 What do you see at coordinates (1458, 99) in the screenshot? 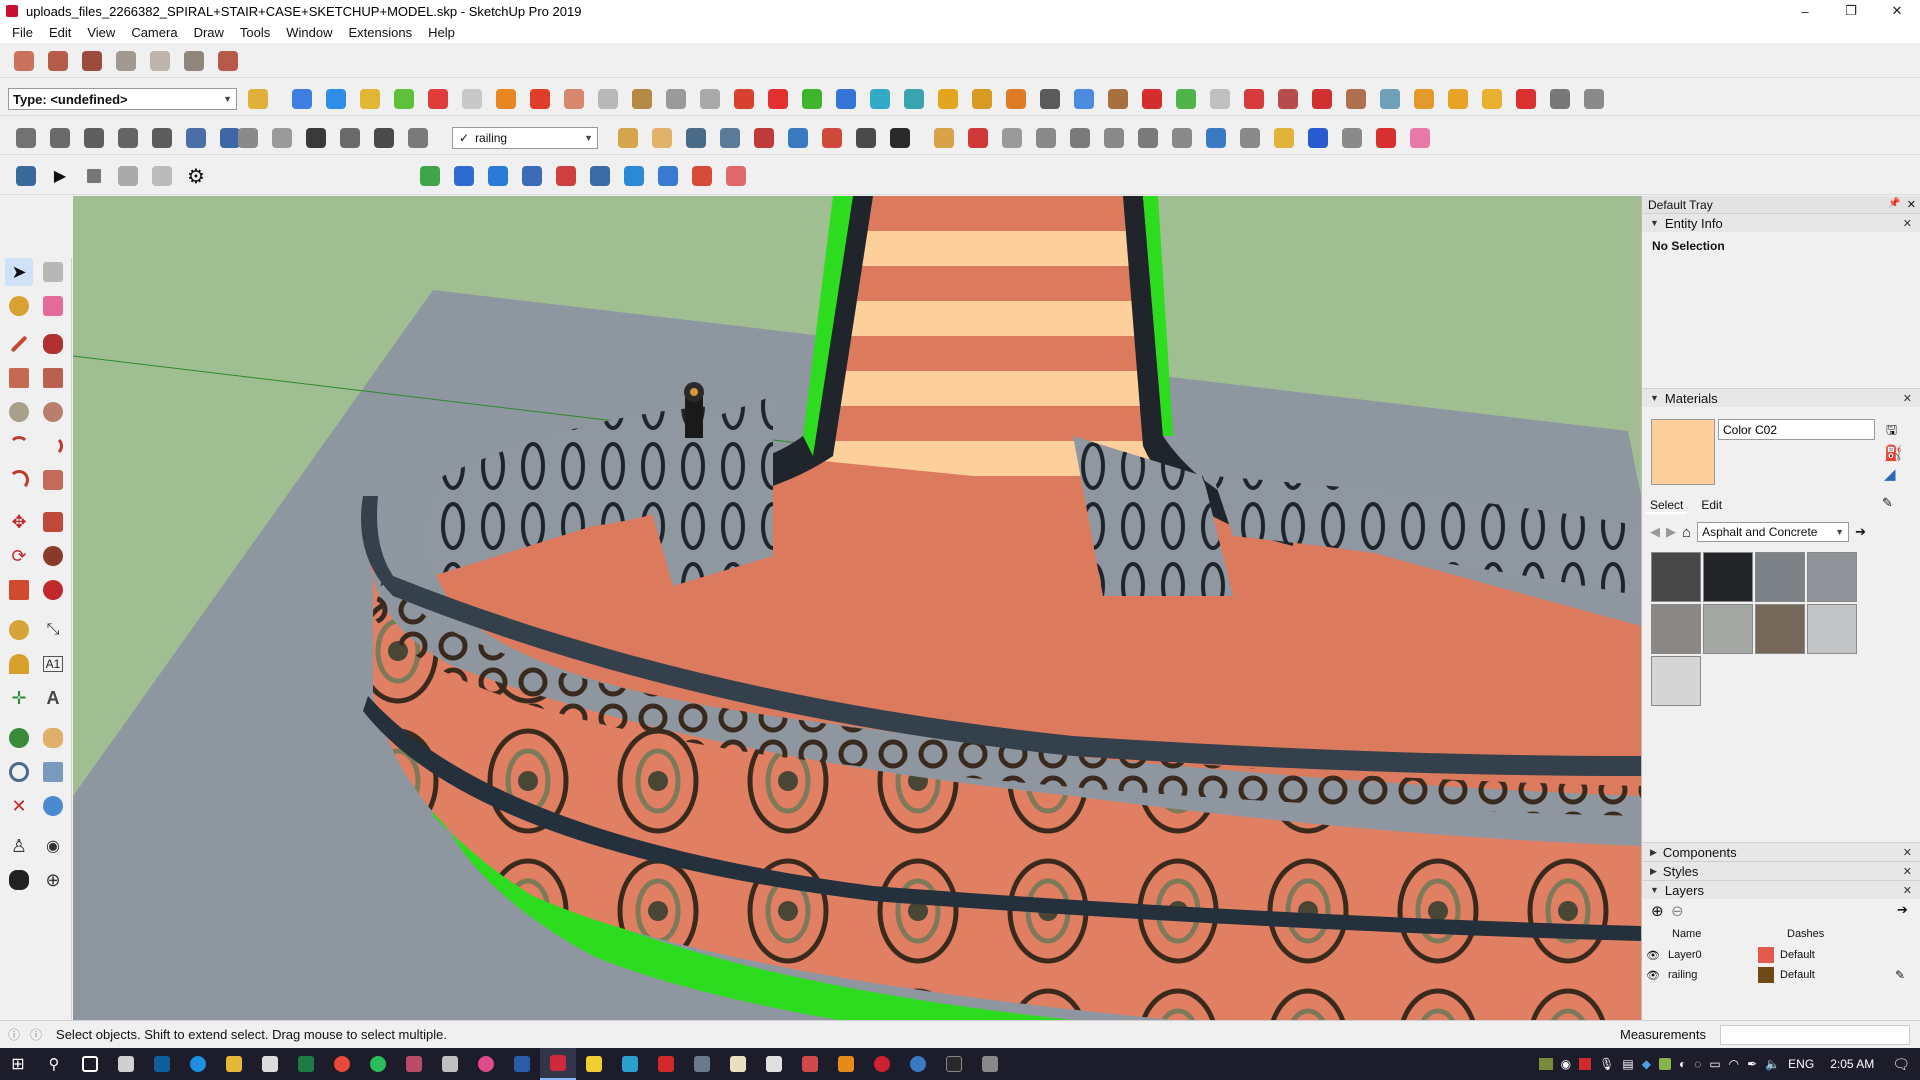
I see `window-grid-icon` at bounding box center [1458, 99].